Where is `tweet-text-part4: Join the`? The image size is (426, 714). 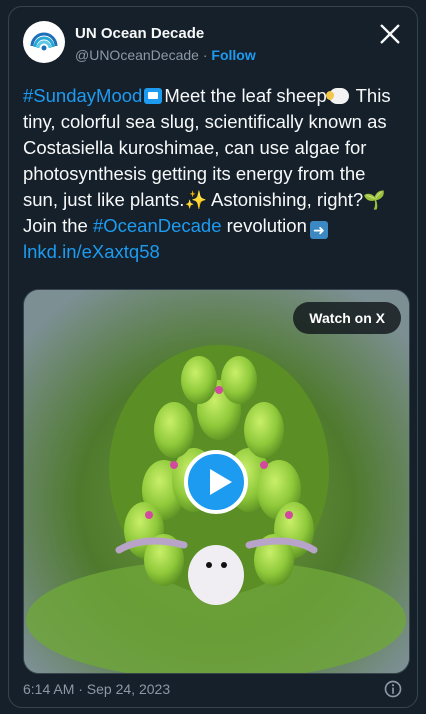
tweet-text-part4: Join the is located at coordinates (55, 225).